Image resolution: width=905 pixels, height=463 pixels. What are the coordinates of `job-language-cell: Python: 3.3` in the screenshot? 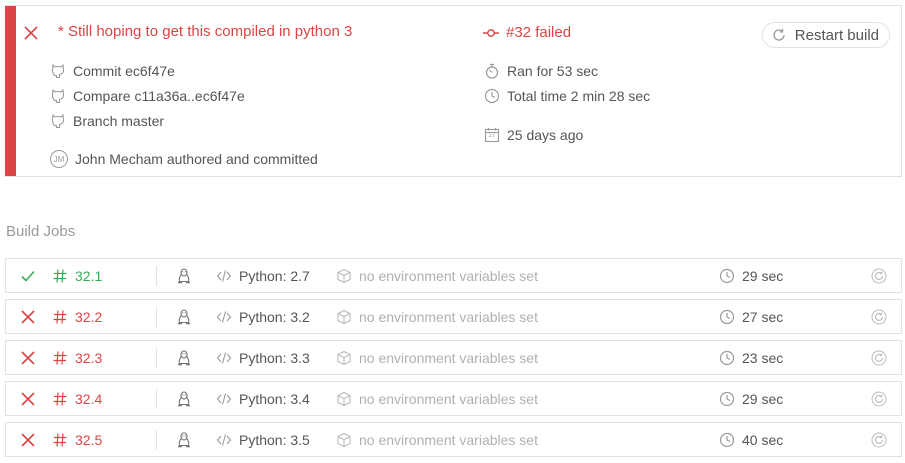 It's located at (263, 357).